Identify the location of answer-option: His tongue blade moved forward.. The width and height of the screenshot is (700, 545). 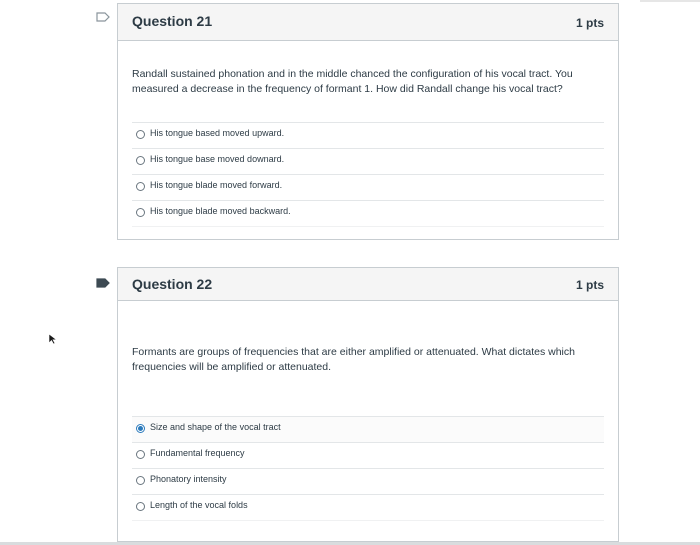
(368, 187).